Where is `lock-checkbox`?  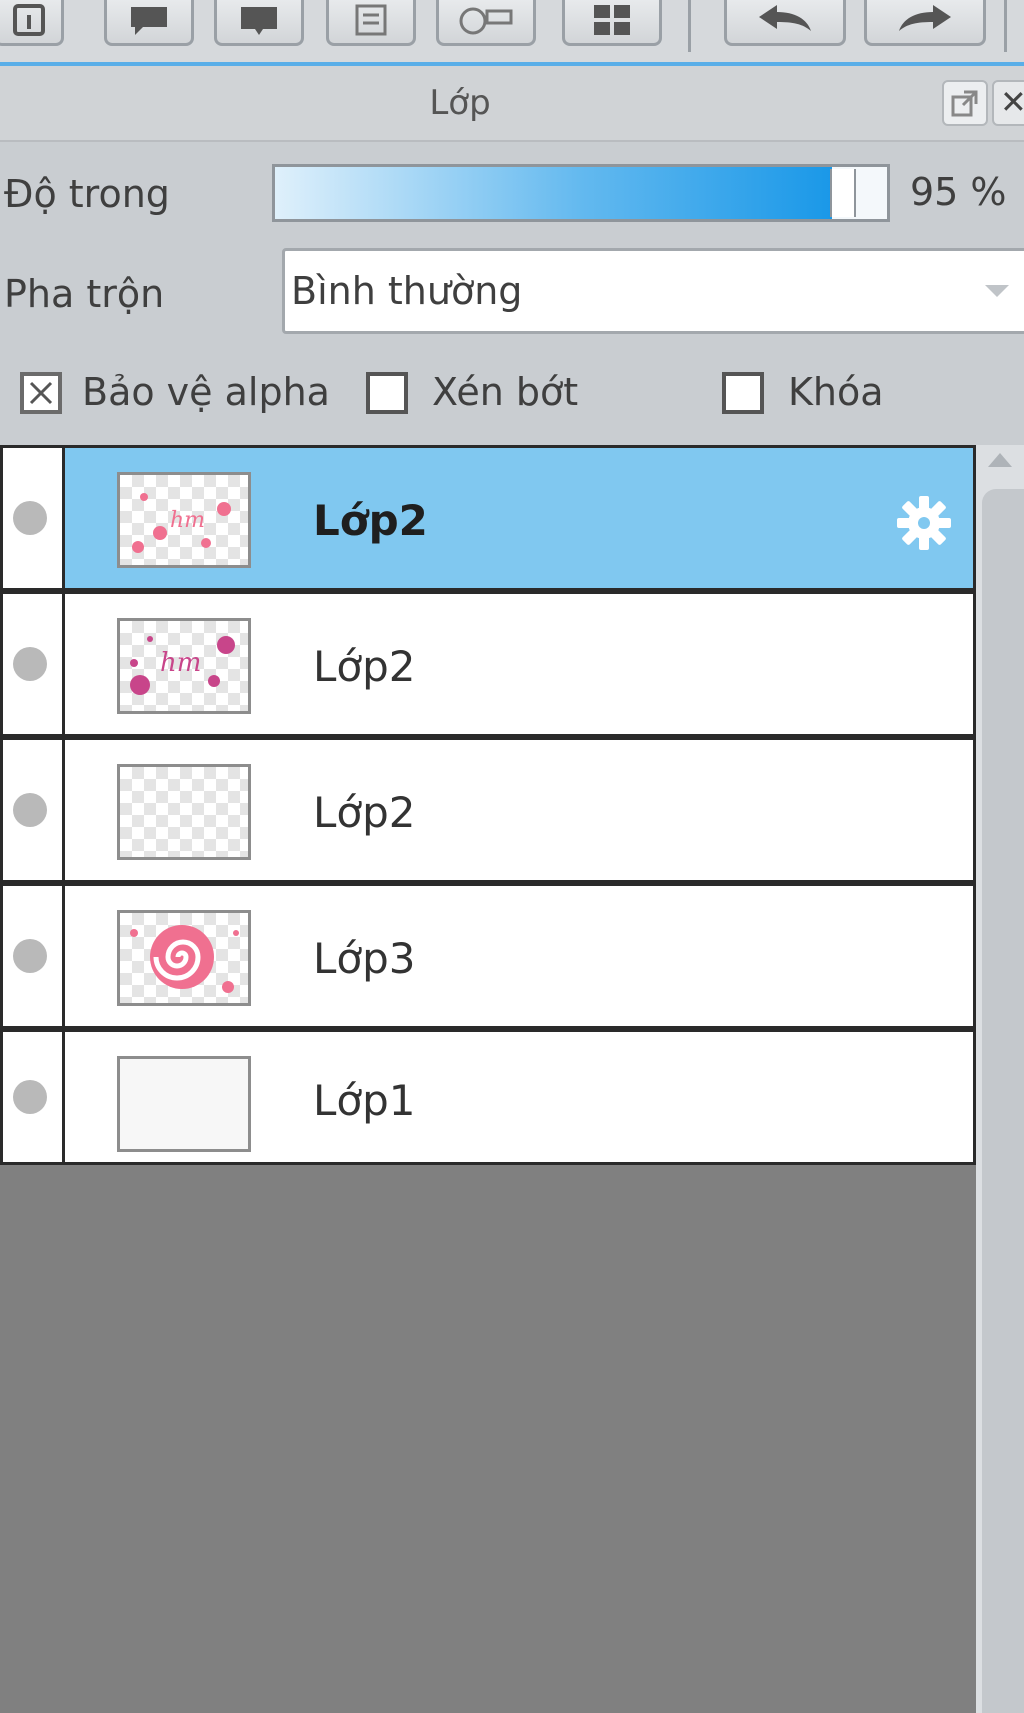
lock-checkbox is located at coordinates (743, 393).